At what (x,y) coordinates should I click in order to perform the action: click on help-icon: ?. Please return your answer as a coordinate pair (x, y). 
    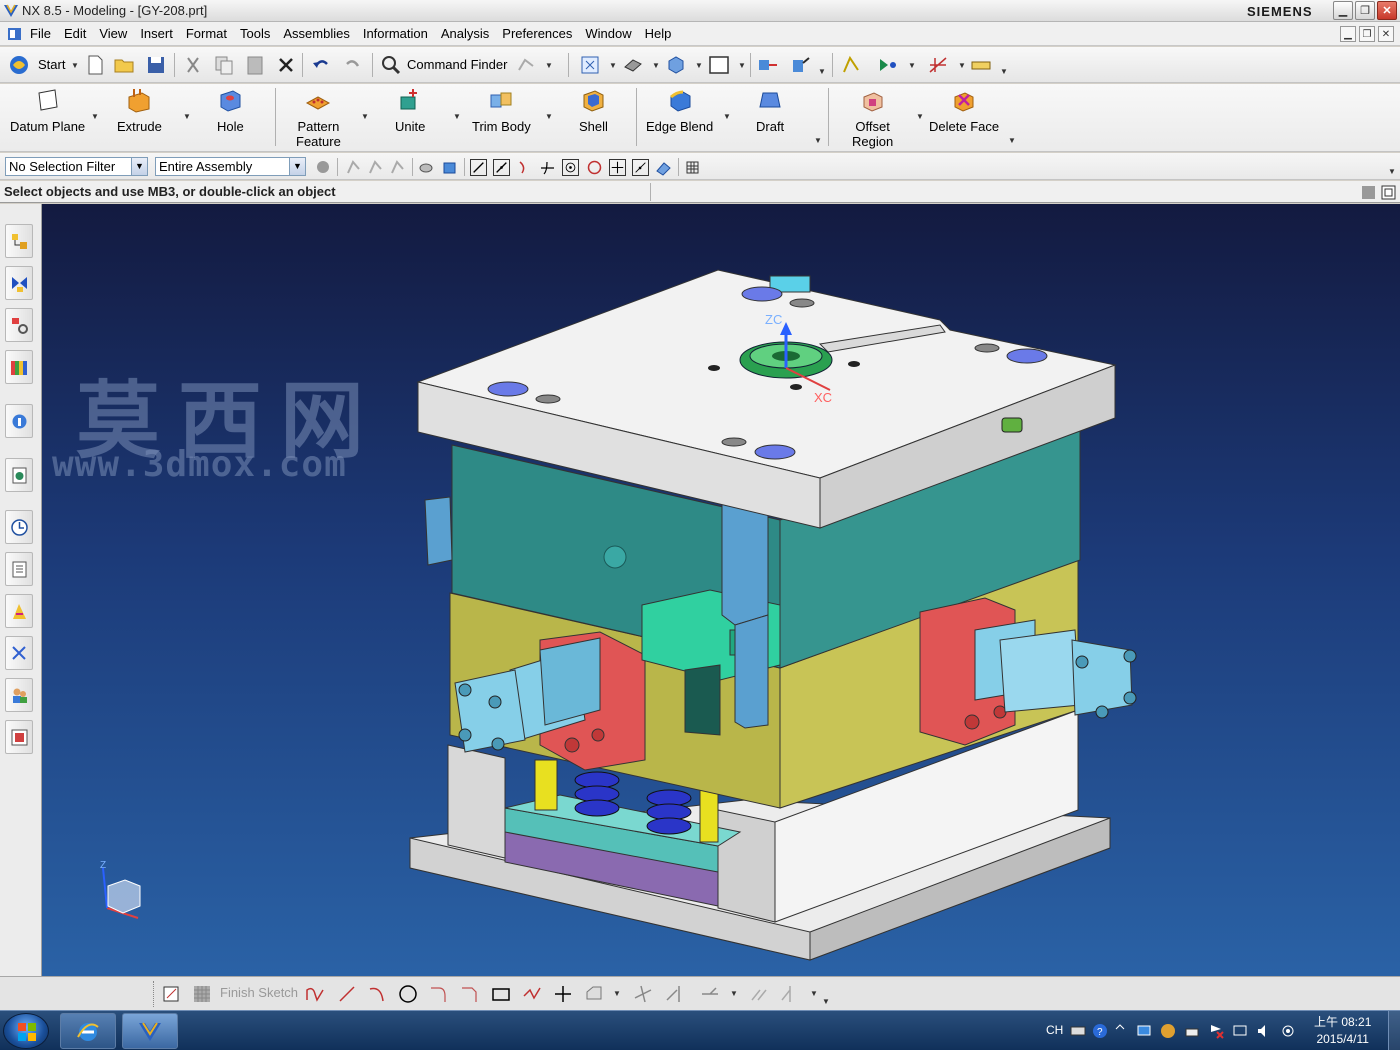
    Looking at the image, I should click on (1100, 1031).